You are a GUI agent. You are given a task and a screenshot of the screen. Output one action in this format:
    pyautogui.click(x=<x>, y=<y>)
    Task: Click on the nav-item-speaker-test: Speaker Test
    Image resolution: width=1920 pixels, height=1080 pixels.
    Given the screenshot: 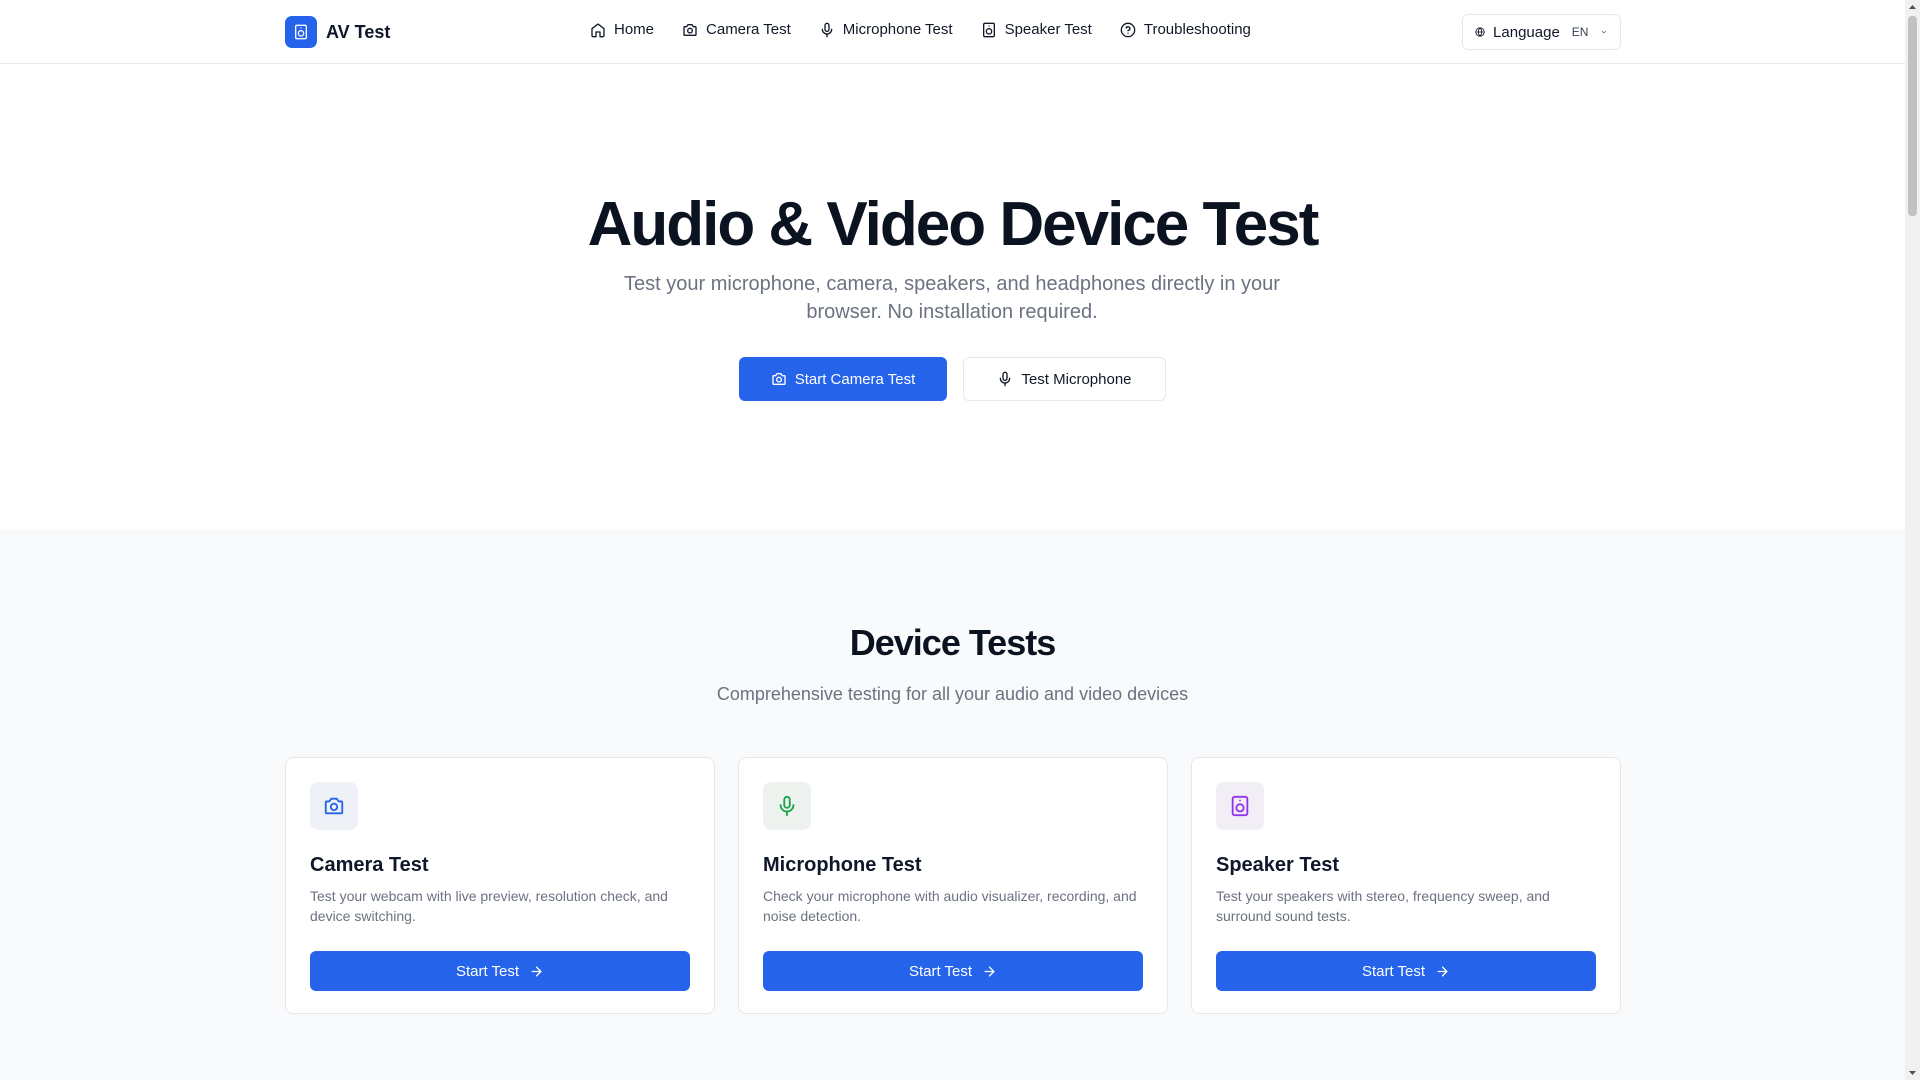 What is the action you would take?
    pyautogui.click(x=1036, y=29)
    